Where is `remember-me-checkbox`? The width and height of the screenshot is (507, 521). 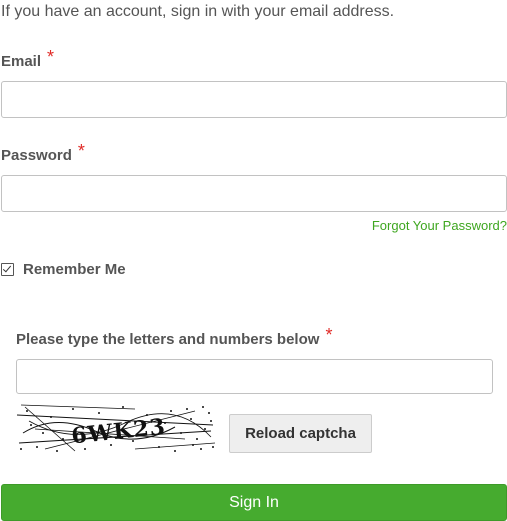
remember-me-checkbox is located at coordinates (7, 269).